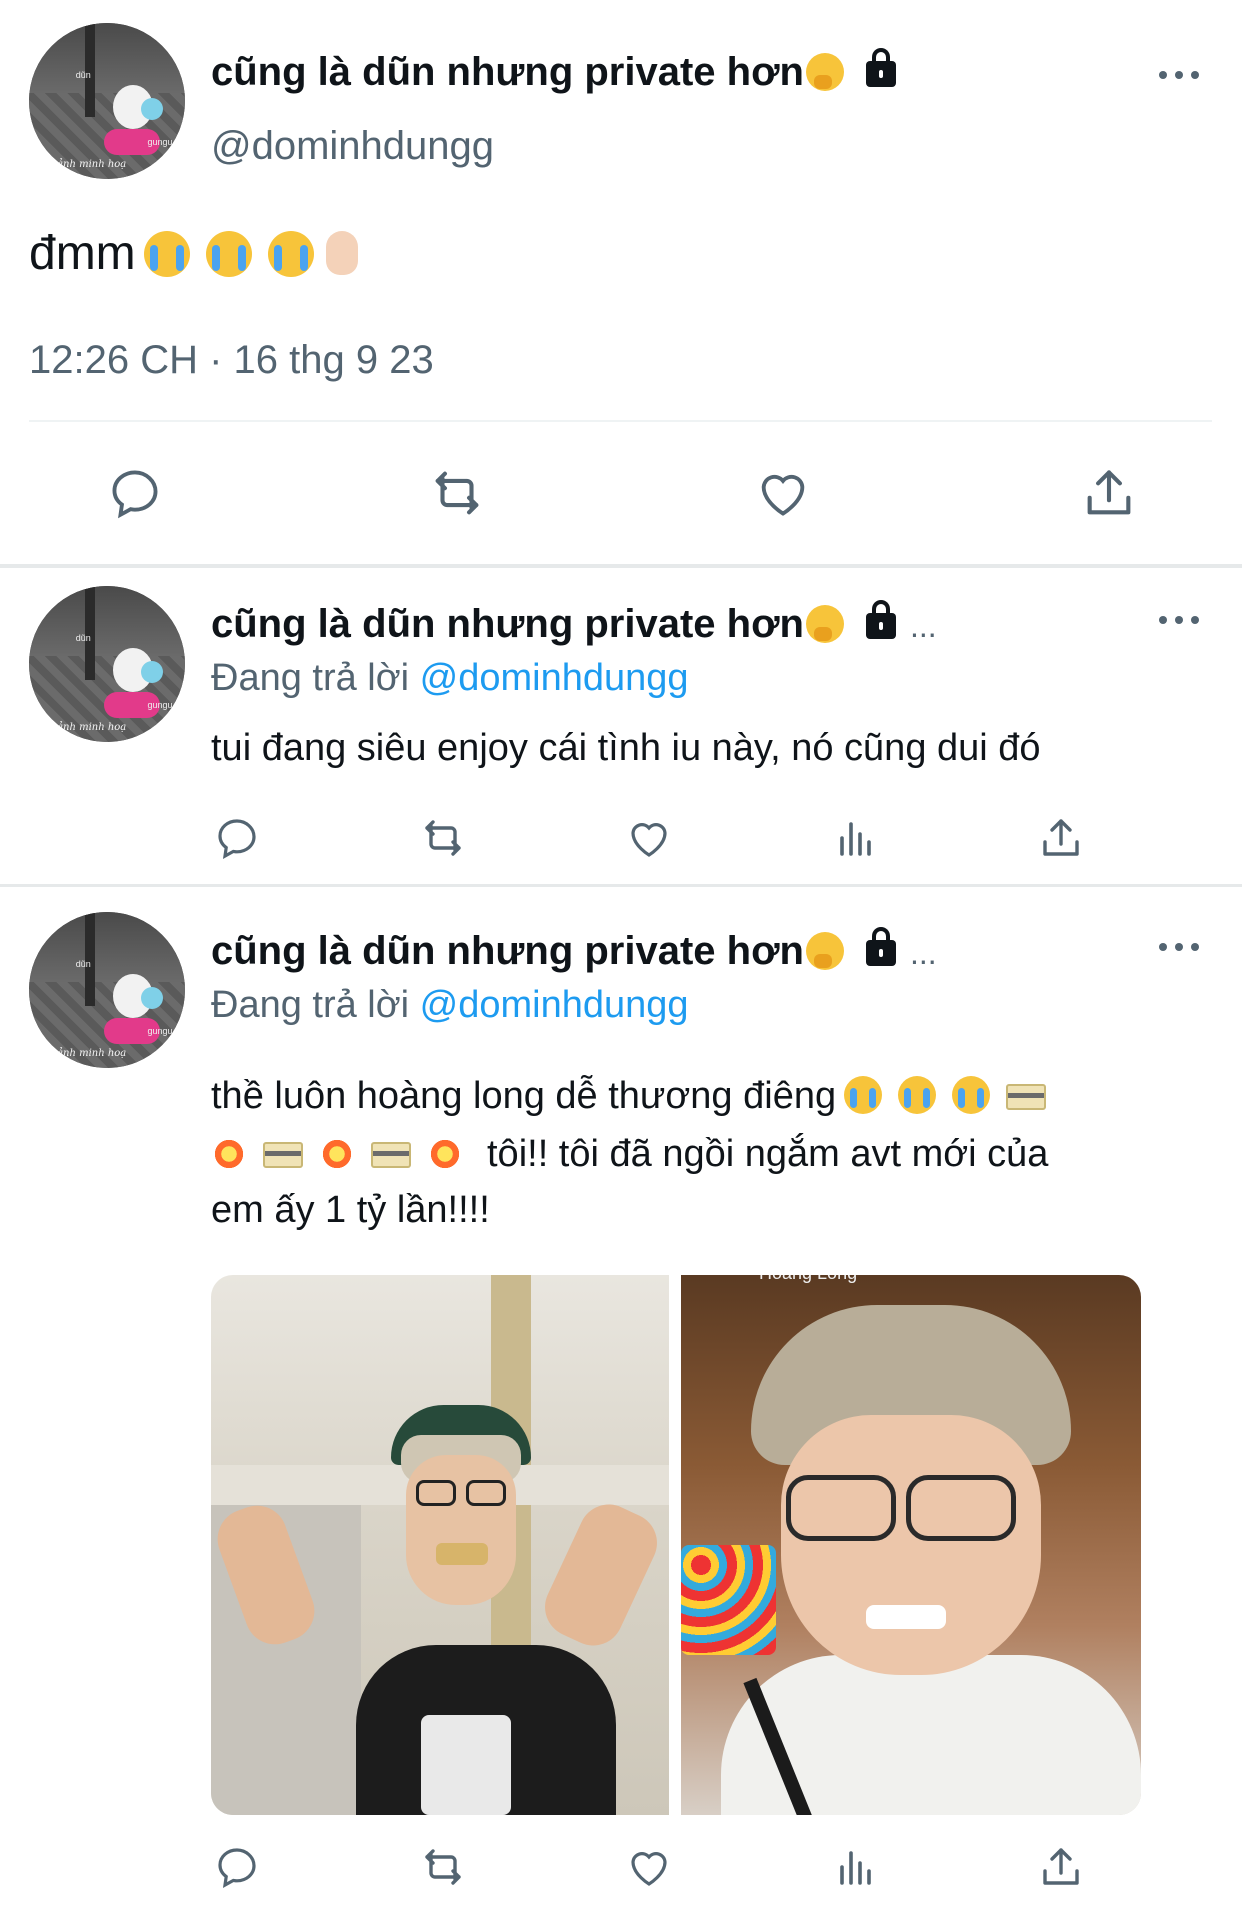 The image size is (1242, 1917). What do you see at coordinates (911, 1545) in the screenshot?
I see `tweet-photo: Hoang Long` at bounding box center [911, 1545].